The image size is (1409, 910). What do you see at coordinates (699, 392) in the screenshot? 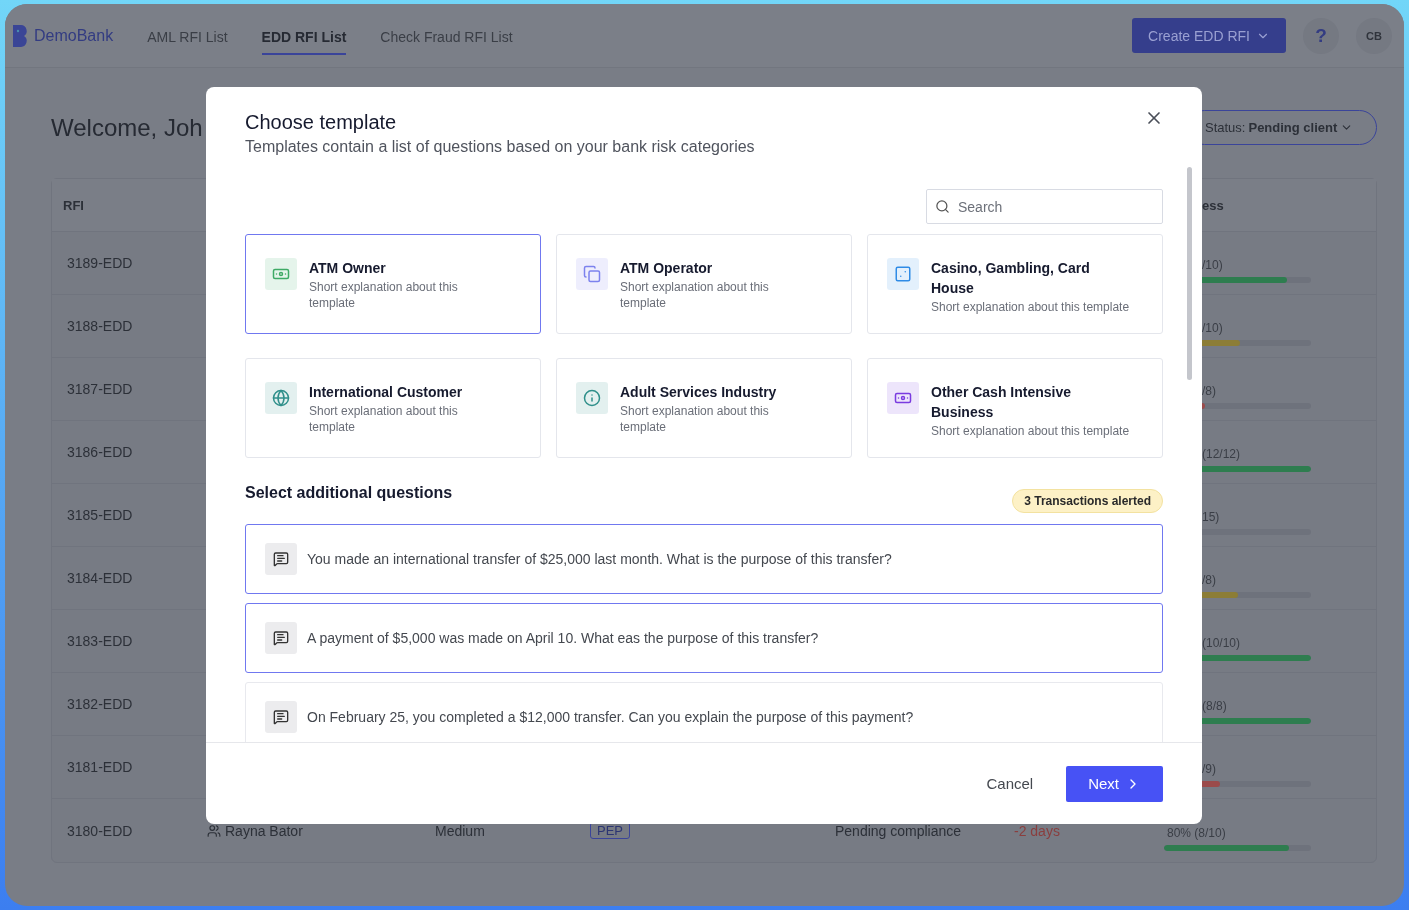
I see `template-title: Adult Services Industry` at bounding box center [699, 392].